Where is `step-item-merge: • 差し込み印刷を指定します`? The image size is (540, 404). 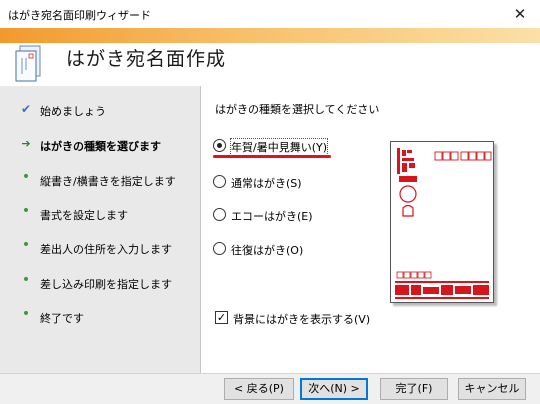 step-item-merge: • 差し込み印刷を指定します is located at coordinates (100, 282).